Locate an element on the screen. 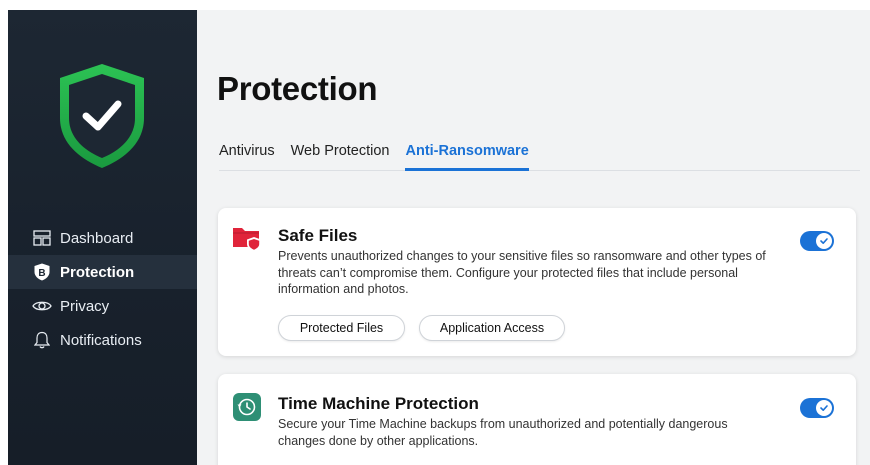 Image resolution: width=870 pixels, height=465 pixels. sidebar-item-privacy: Privacy is located at coordinates (102, 306).